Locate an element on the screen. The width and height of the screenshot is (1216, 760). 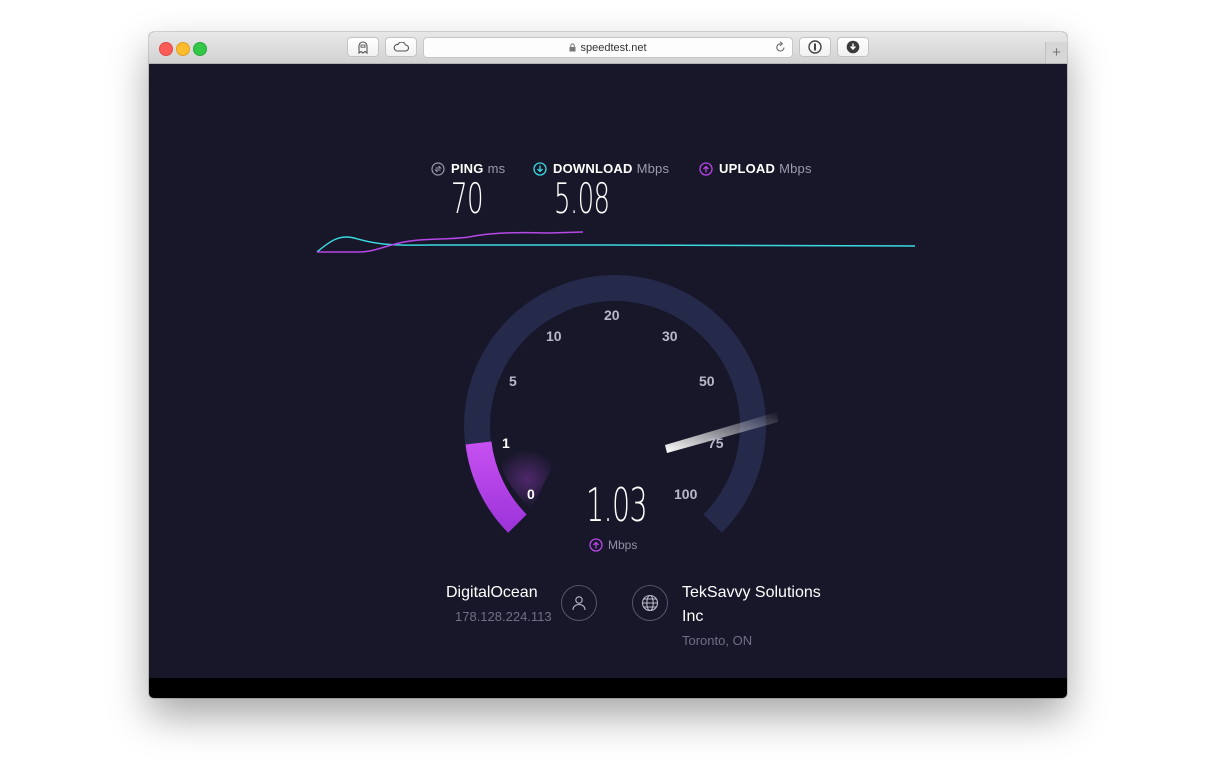
gauge-tick-1: 1 is located at coordinates (506, 443).